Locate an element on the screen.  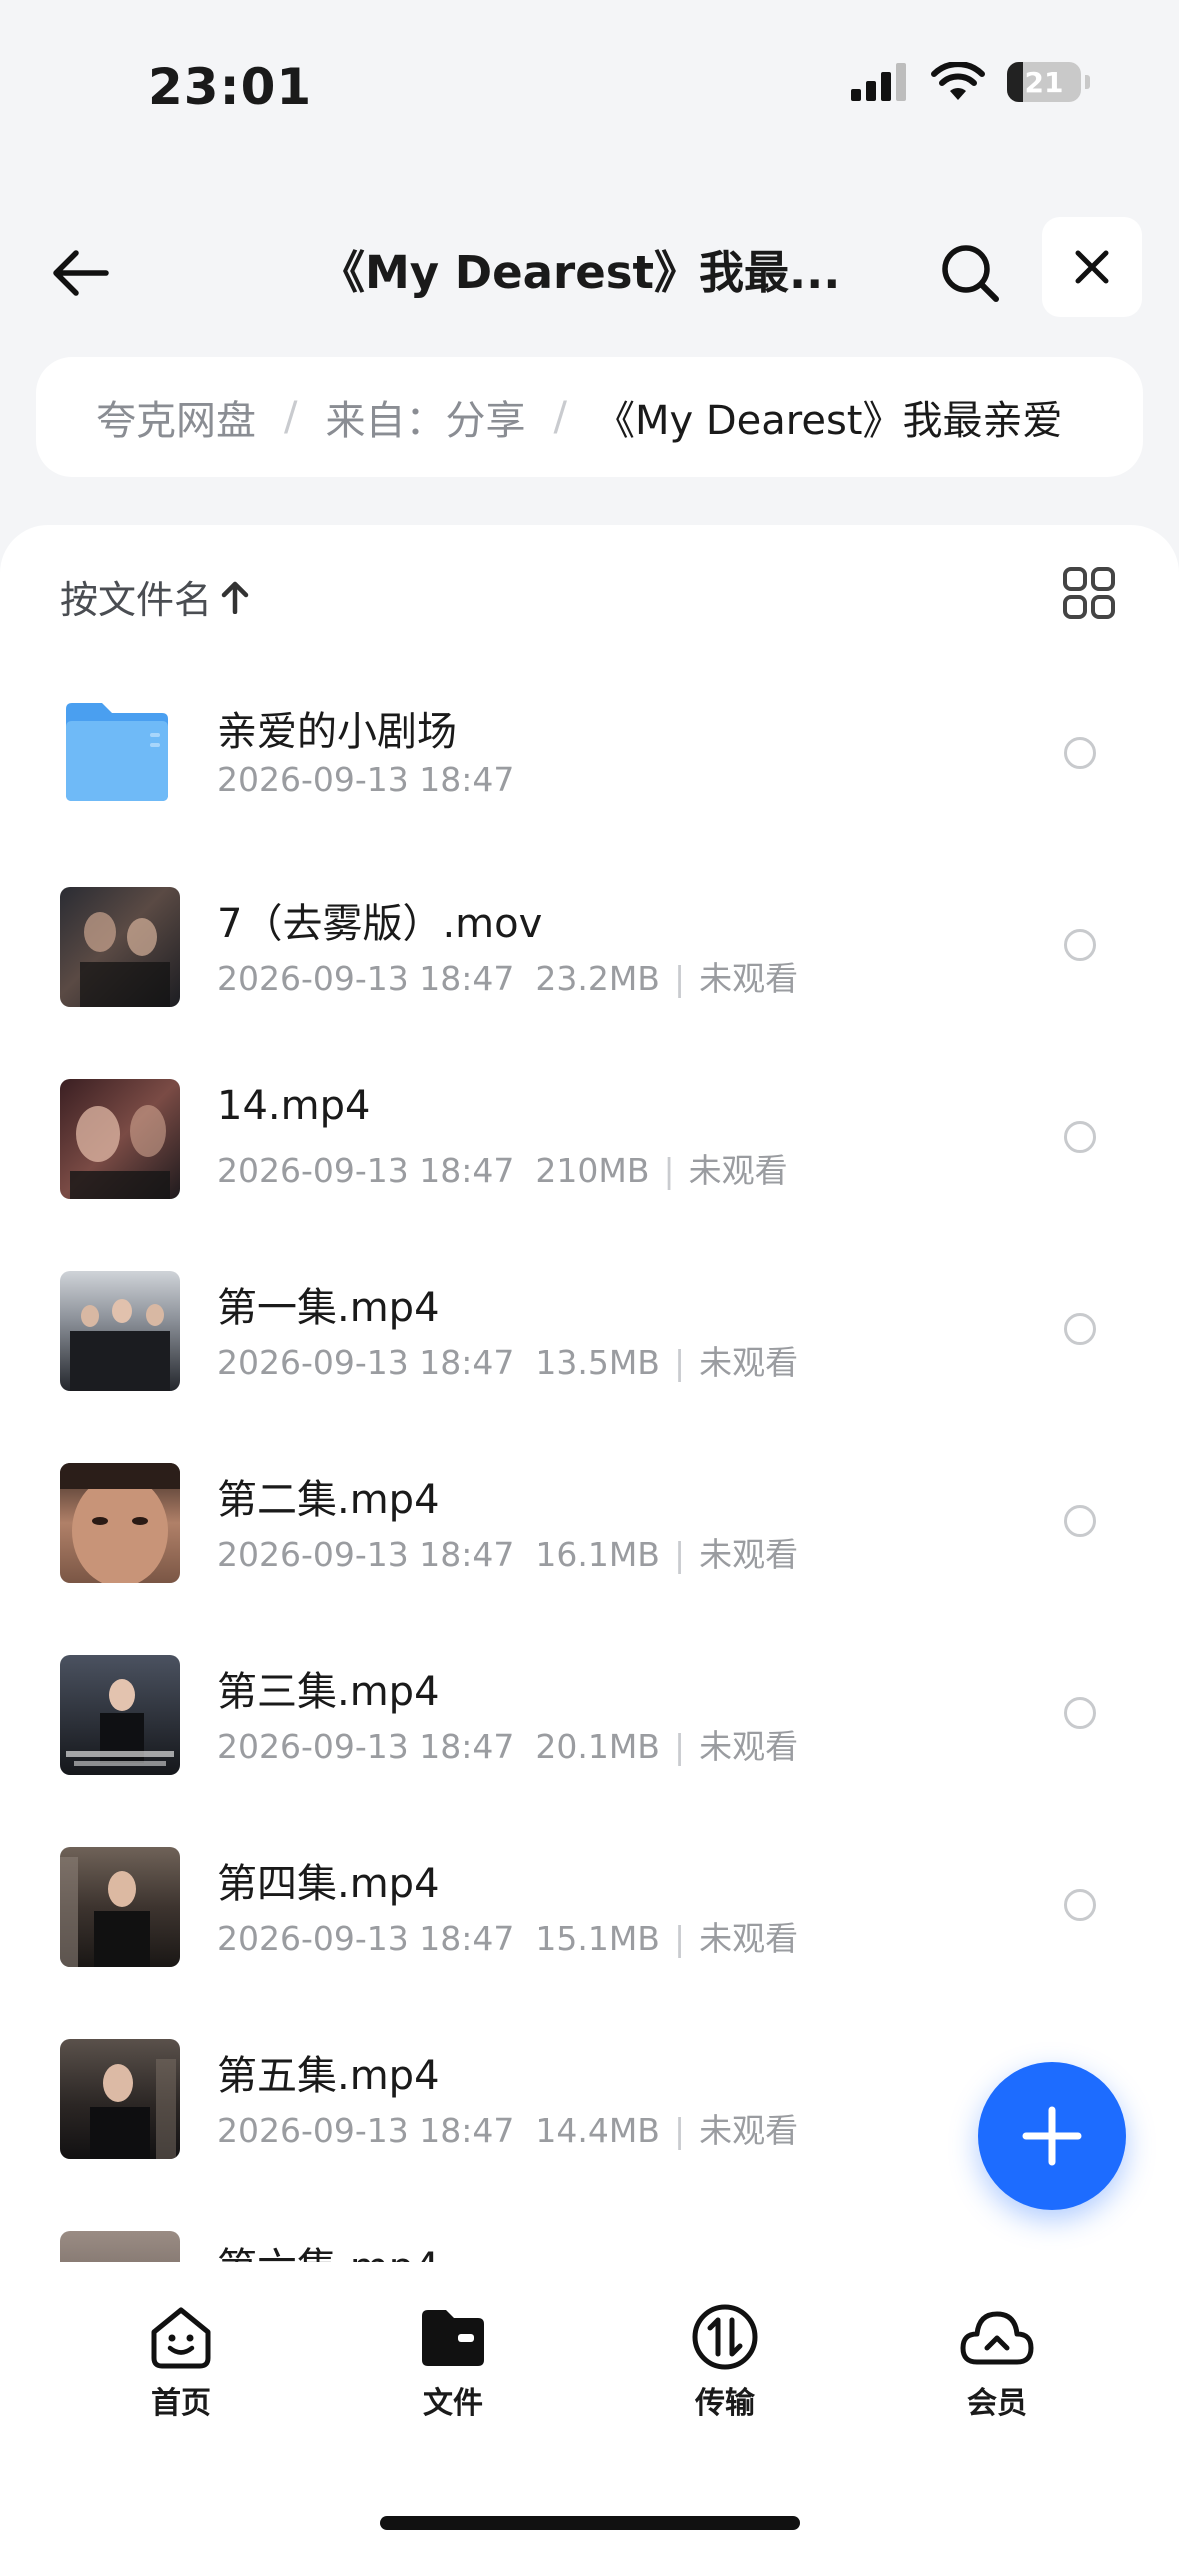
search-icon is located at coordinates (970, 273).